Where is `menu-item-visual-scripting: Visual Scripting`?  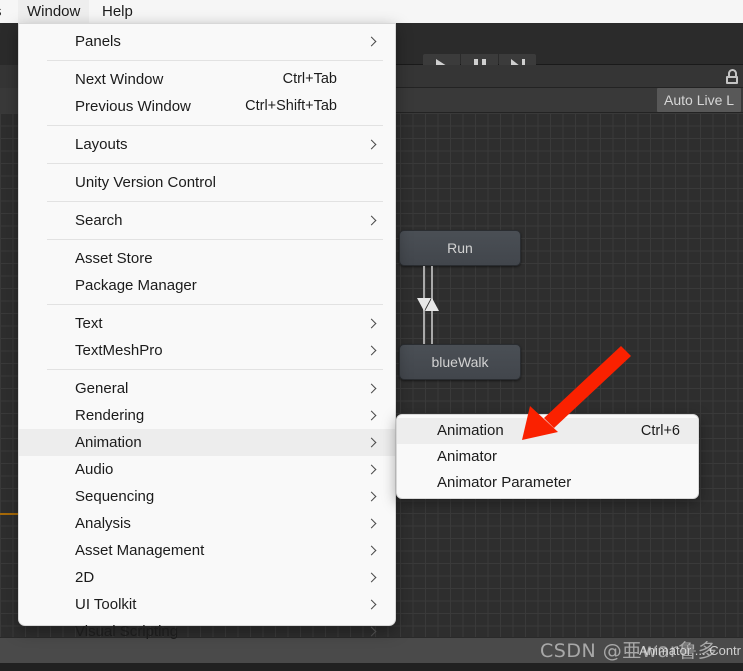
menu-item-visual-scripting: Visual Scripting is located at coordinates (207, 631).